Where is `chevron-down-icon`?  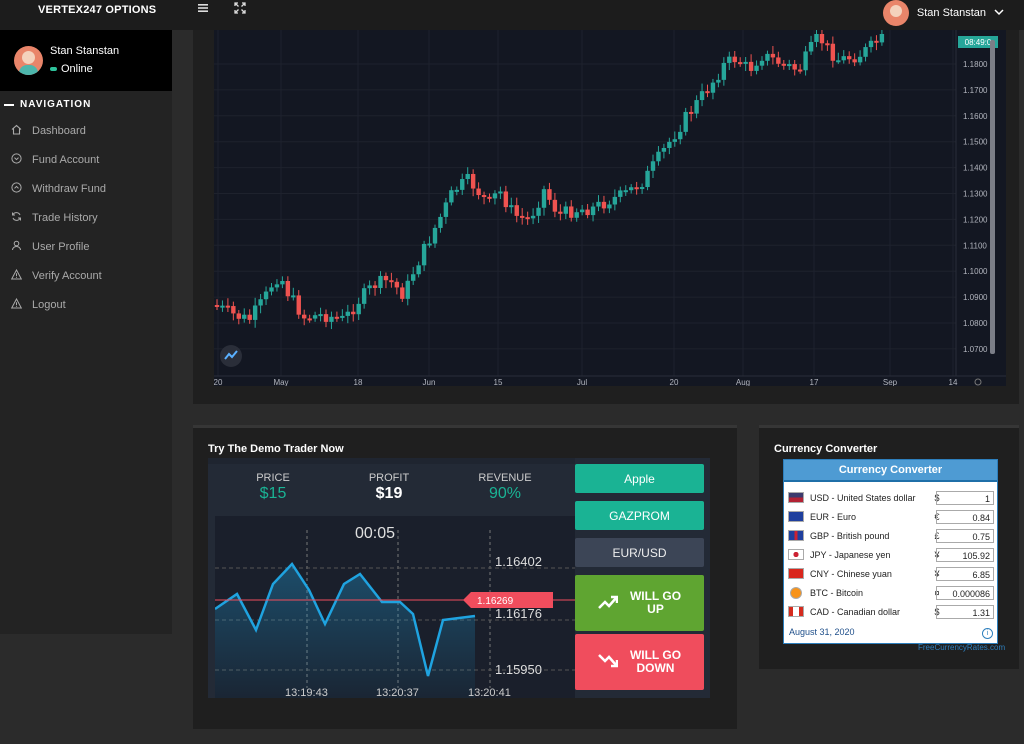
chevron-down-icon is located at coordinates (999, 13).